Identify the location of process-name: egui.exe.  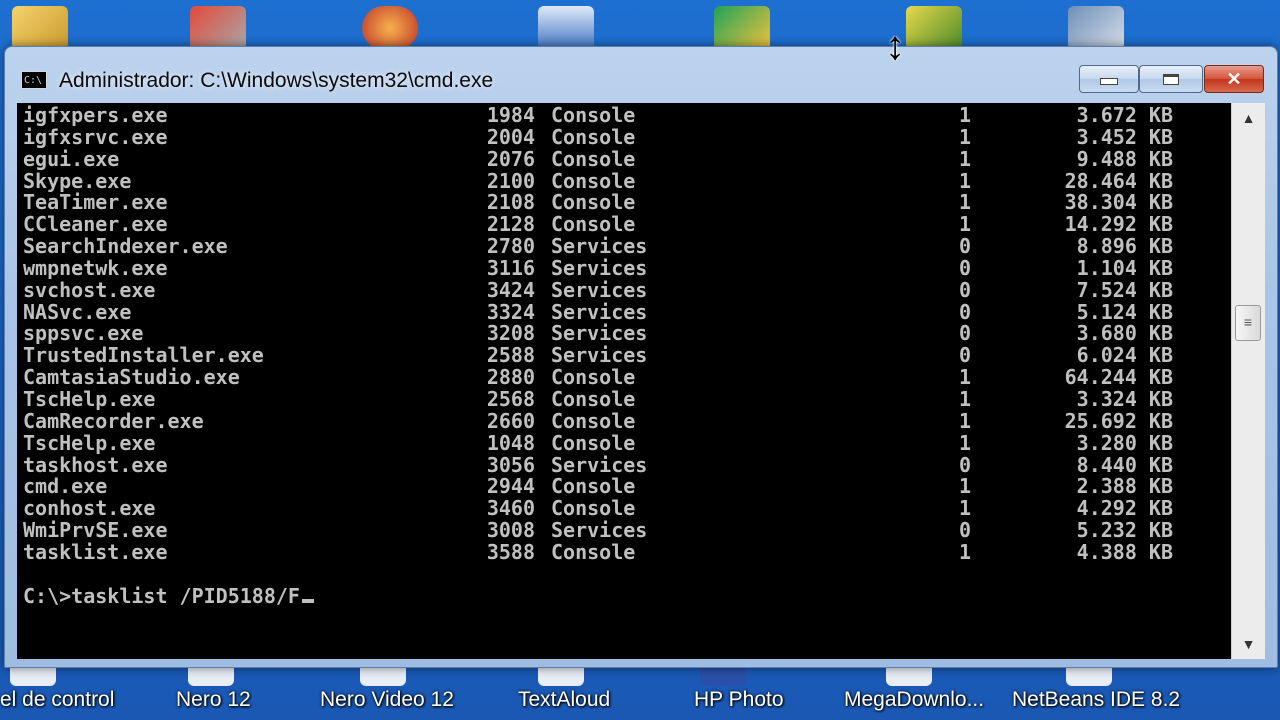
(71, 158).